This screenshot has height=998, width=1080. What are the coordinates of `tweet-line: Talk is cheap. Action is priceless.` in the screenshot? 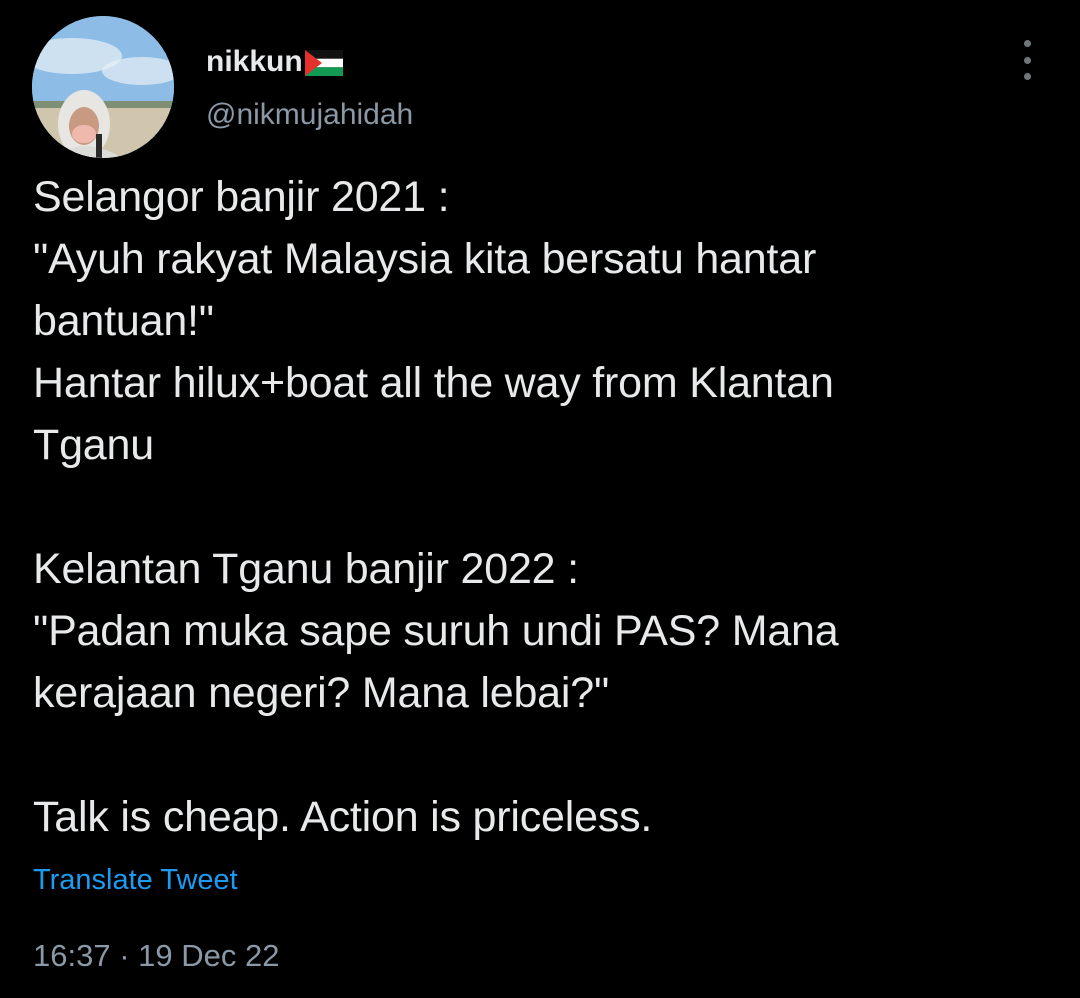 It's located at (343, 817).